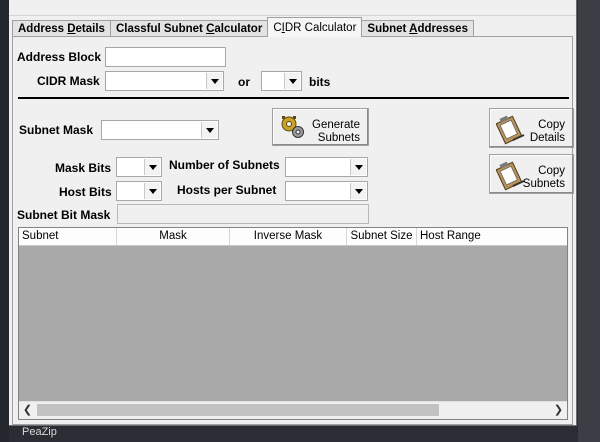 Image resolution: width=600 pixels, height=442 pixels. Describe the element at coordinates (165, 57) in the screenshot. I see `address-block-input` at that location.